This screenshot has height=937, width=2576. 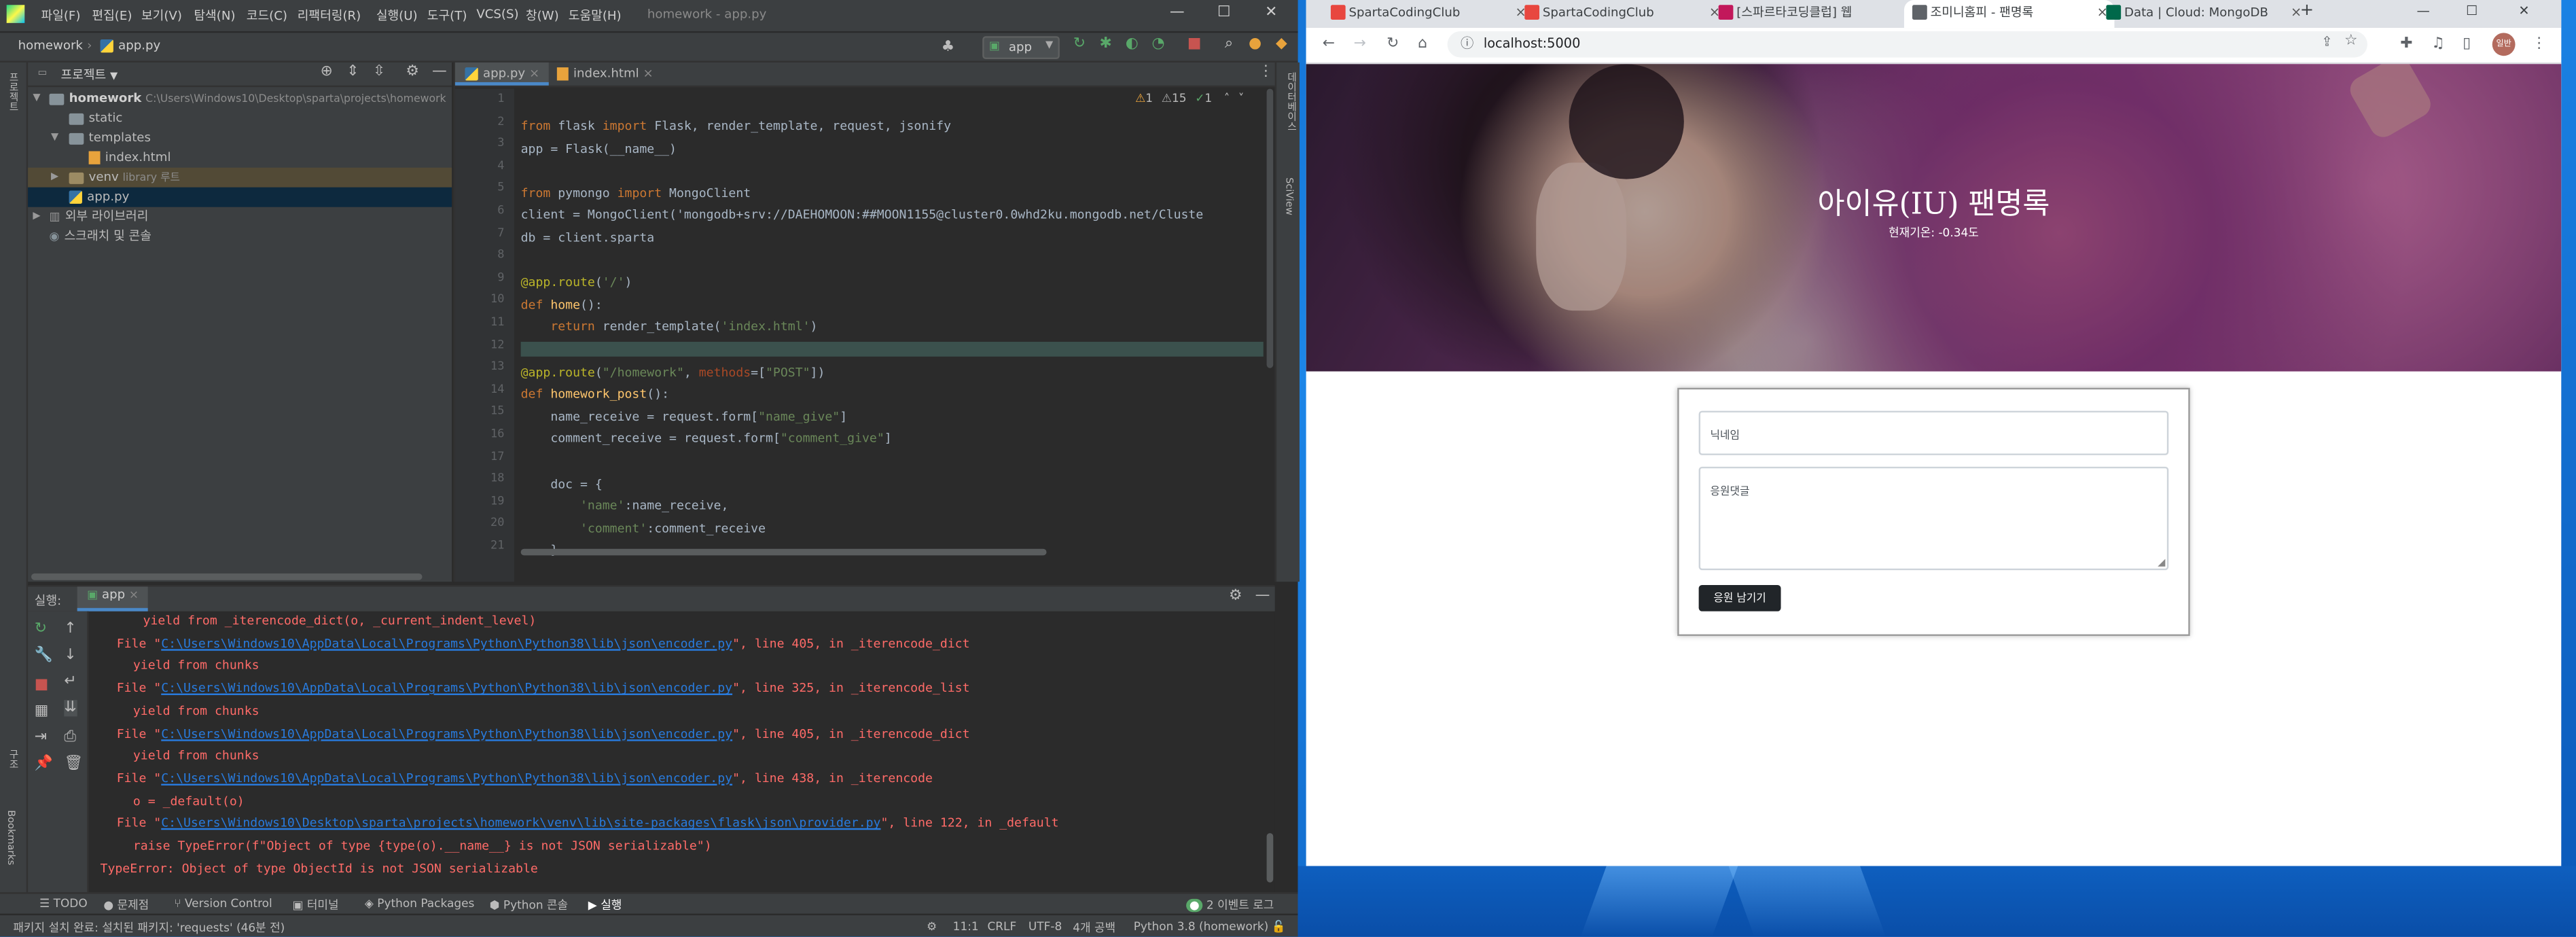 I want to click on soft-wrap-icon: ↵, so click(x=70, y=682).